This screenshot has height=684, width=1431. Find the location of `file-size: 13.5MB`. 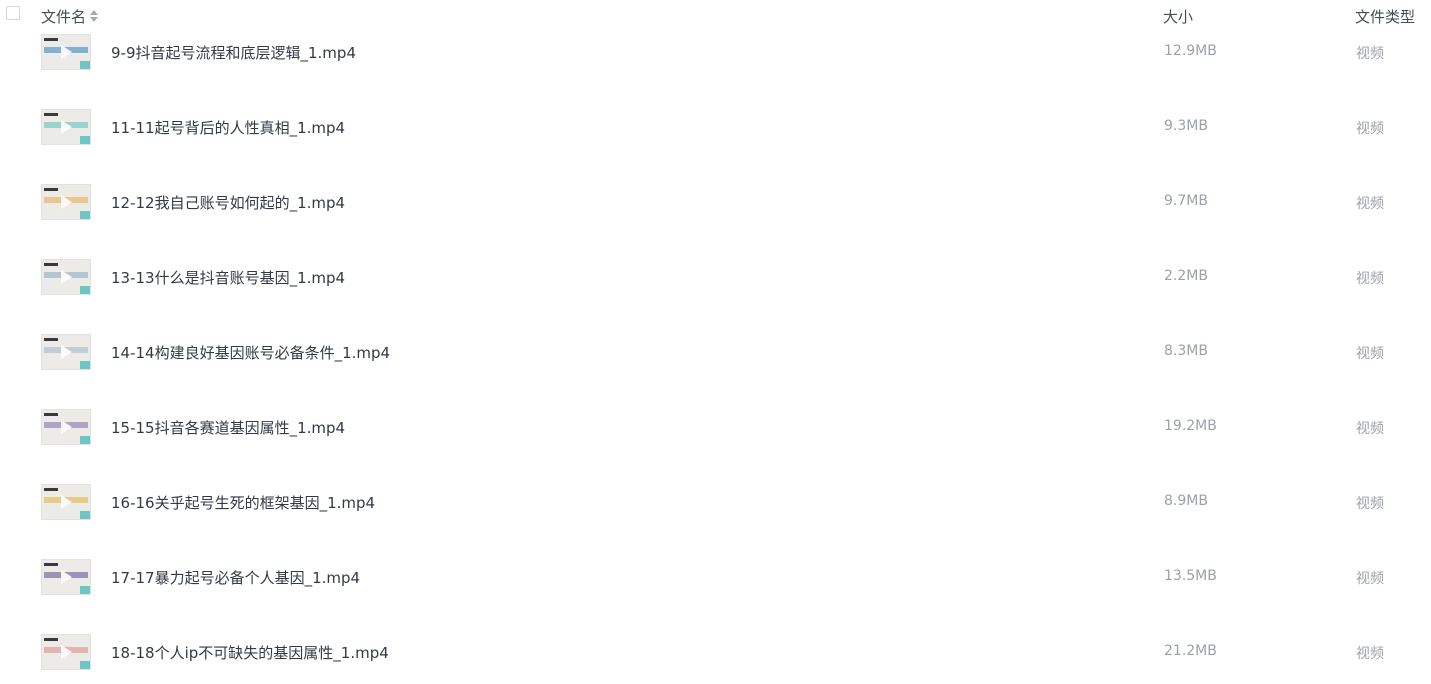

file-size: 13.5MB is located at coordinates (1190, 576).